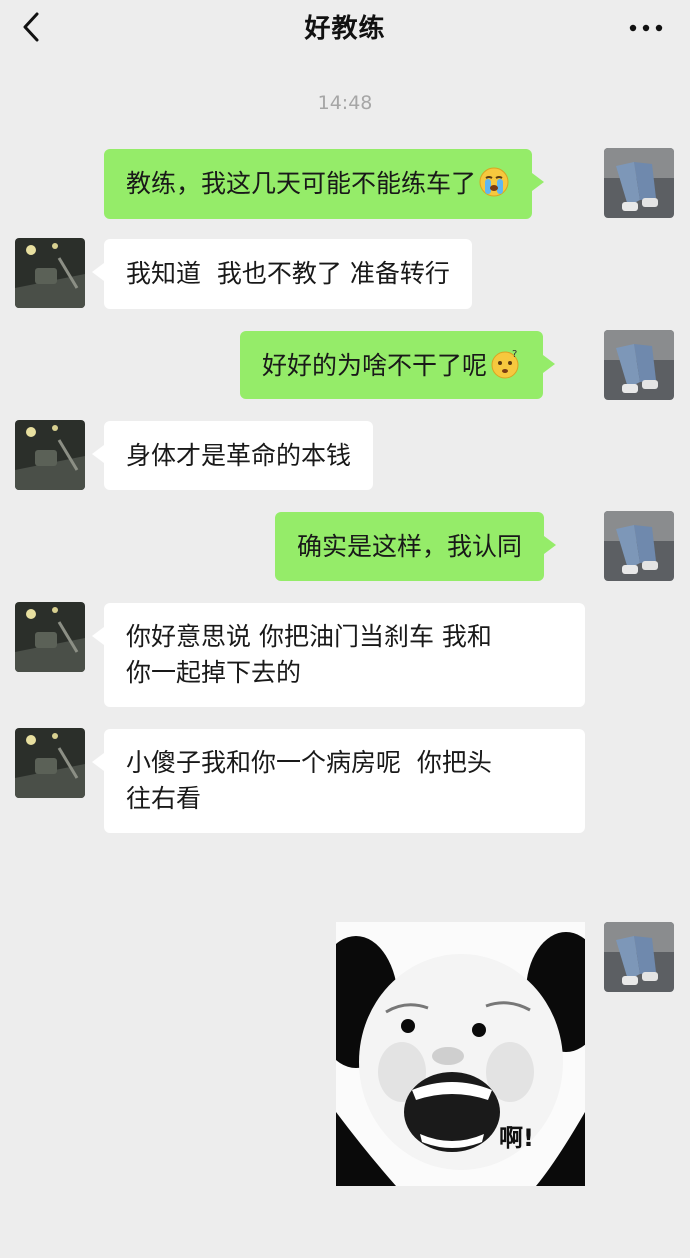  I want to click on chat-header: 好教练, so click(345, 31).